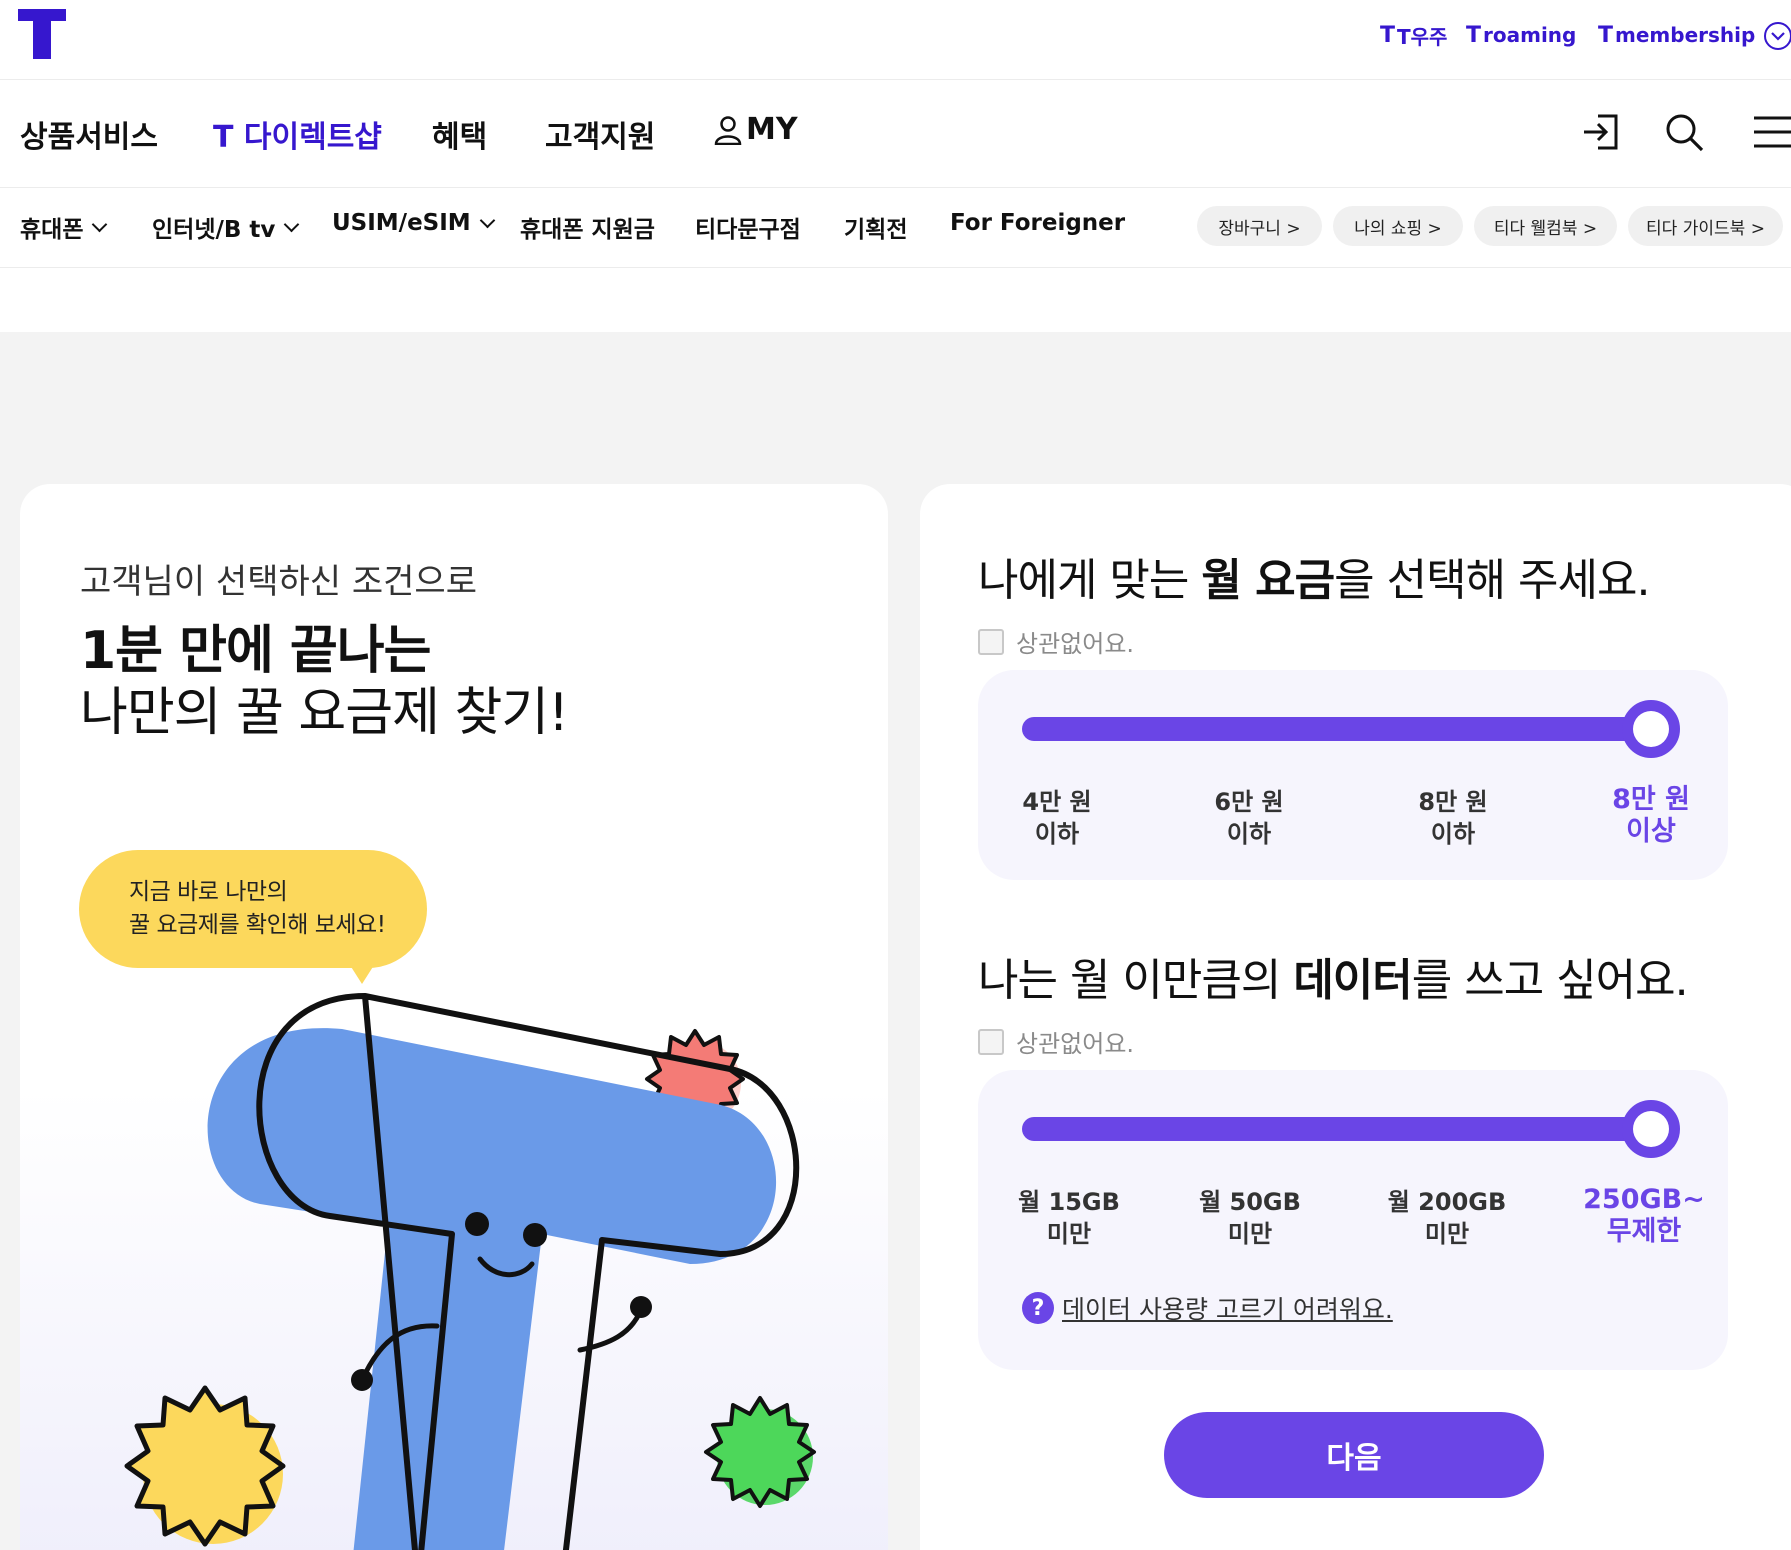  I want to click on speech-bubble: 지금 바로 나만의 꿀 요금제를 확인해 보세요!, so click(253, 909).